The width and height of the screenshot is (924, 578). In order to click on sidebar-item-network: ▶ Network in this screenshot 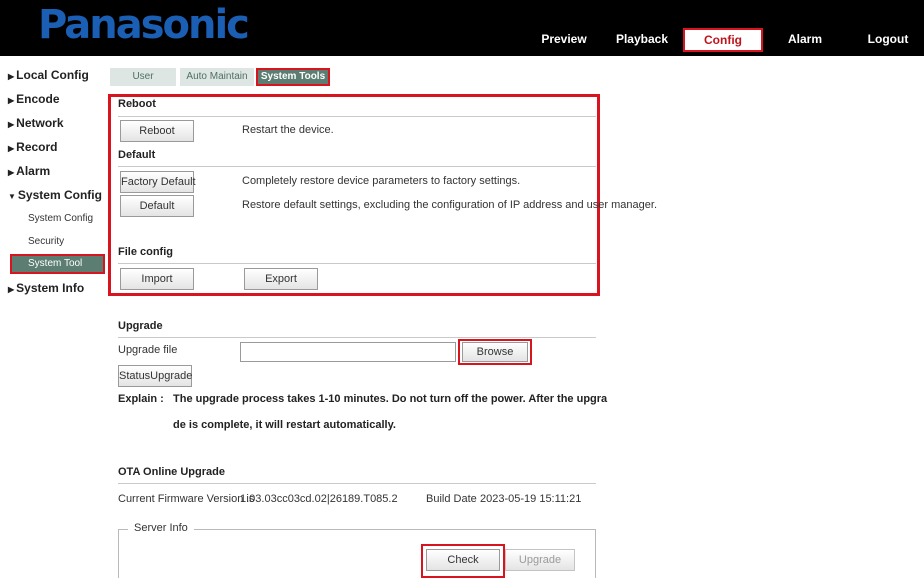, I will do `click(36, 123)`.